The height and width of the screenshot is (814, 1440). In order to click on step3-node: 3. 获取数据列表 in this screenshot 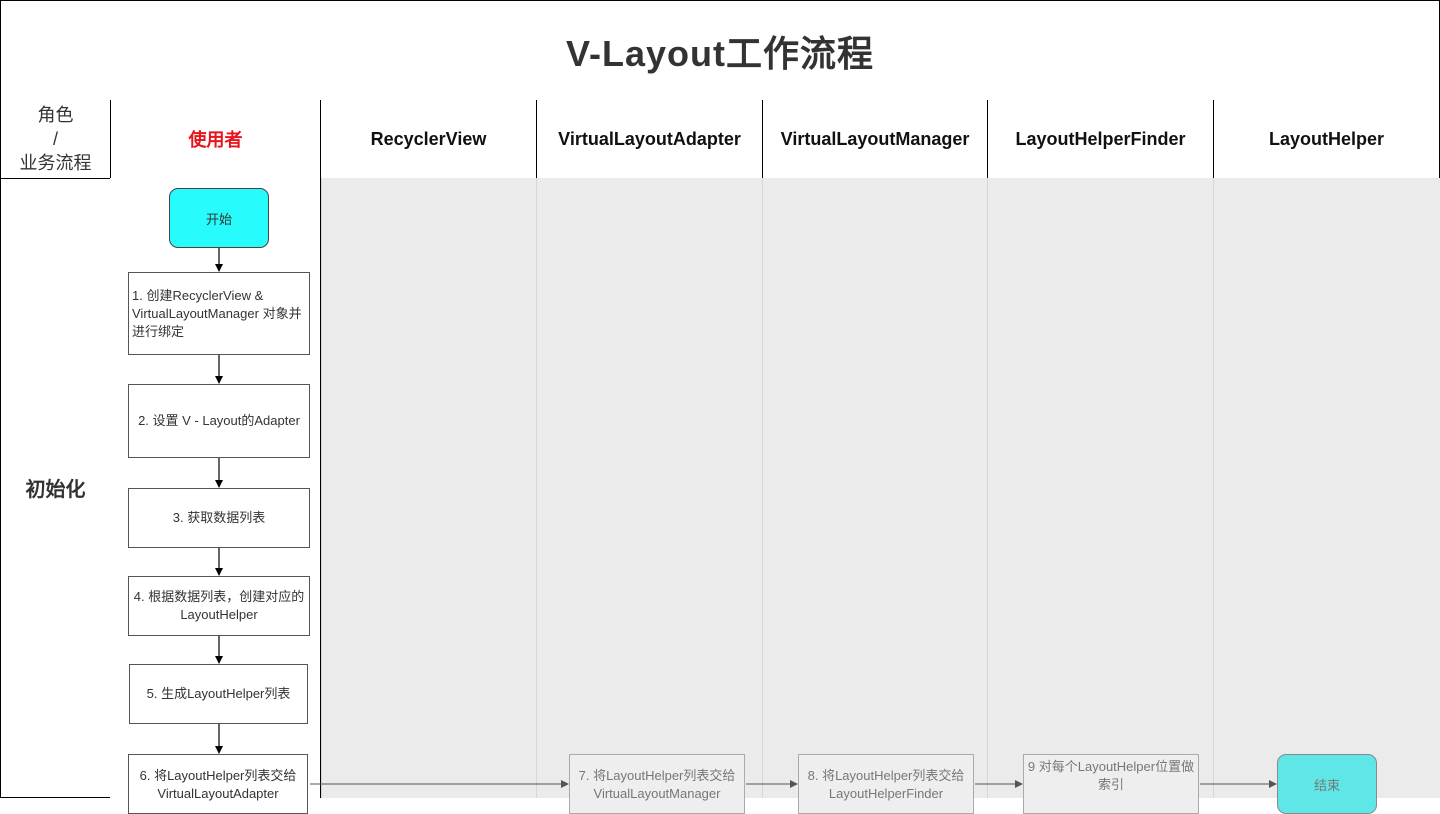, I will do `click(219, 518)`.